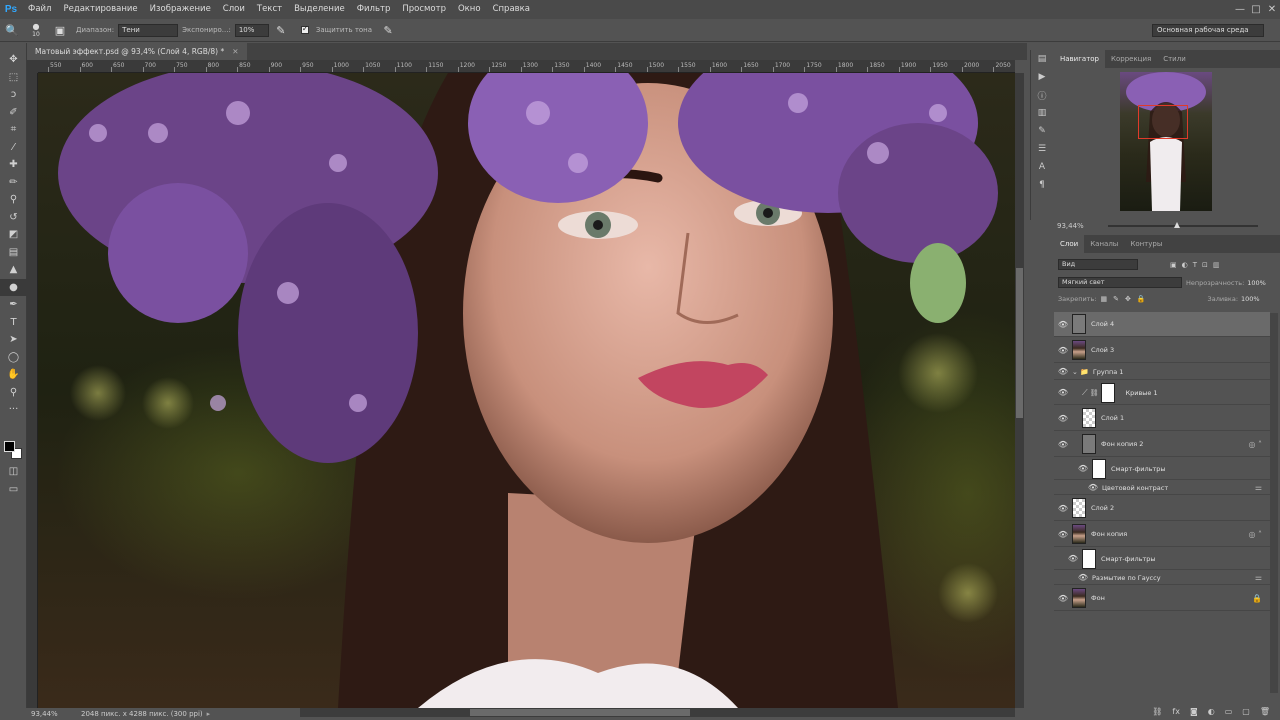  What do you see at coordinates (13, 183) in the screenshot?
I see `brush-tool-icon: ✏` at bounding box center [13, 183].